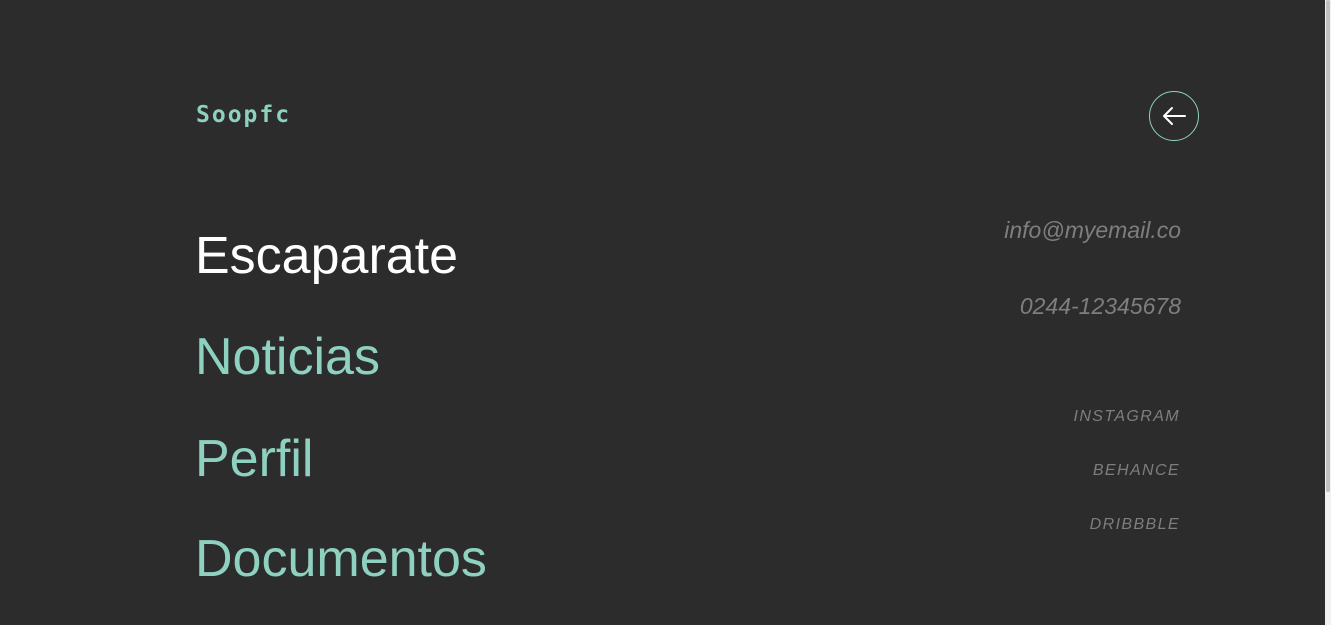  Describe the element at coordinates (1092, 230) in the screenshot. I see `contact-email-link: info@myemail.co` at that location.